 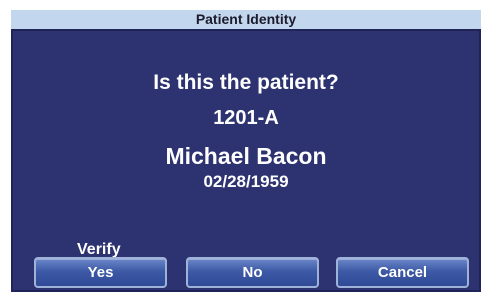 I want to click on dialog-title: Patient Identity, so click(x=246, y=19).